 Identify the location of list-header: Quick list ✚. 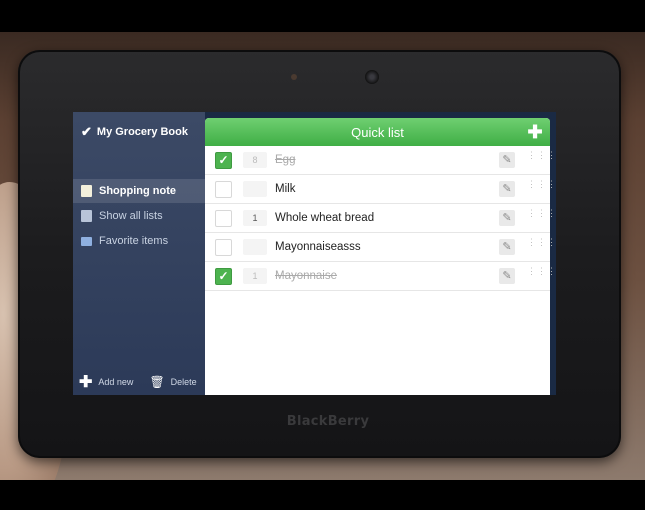
(377, 132).